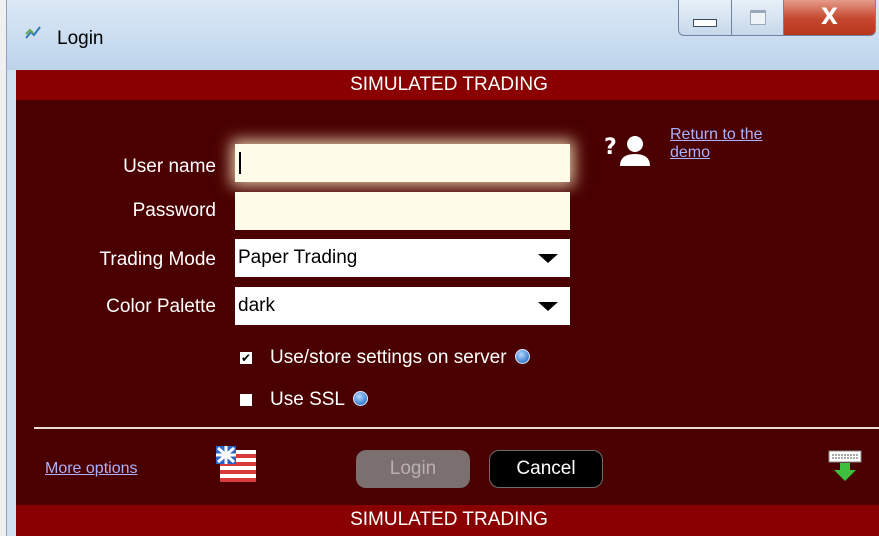  Describe the element at coordinates (447, 520) in the screenshot. I see `simulated-trading-banner-bottom: SIMULATED TRADING` at that location.